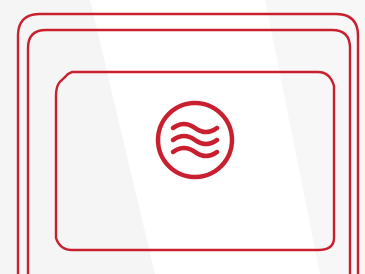 The width and height of the screenshot is (365, 274). Describe the element at coordinates (195, 140) in the screenshot. I see `waves-icon` at that location.